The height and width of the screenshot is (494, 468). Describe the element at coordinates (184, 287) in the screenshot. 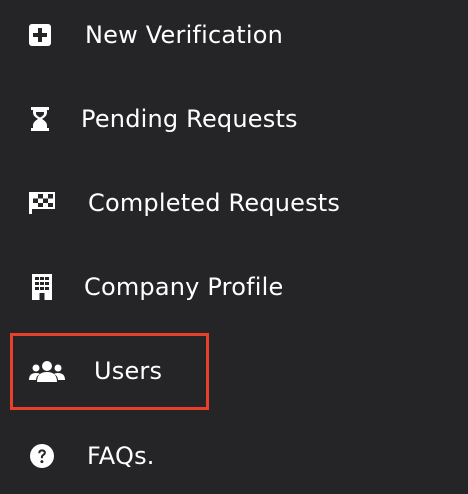

I see `menu-item-label: Company Profile` at that location.